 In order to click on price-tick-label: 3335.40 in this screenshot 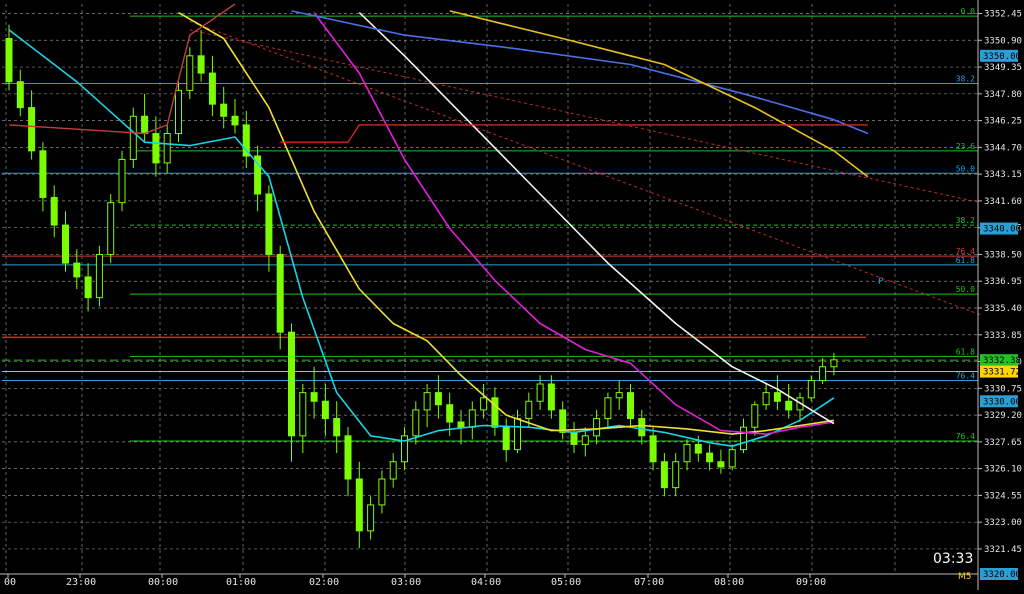, I will do `click(1003, 309)`.